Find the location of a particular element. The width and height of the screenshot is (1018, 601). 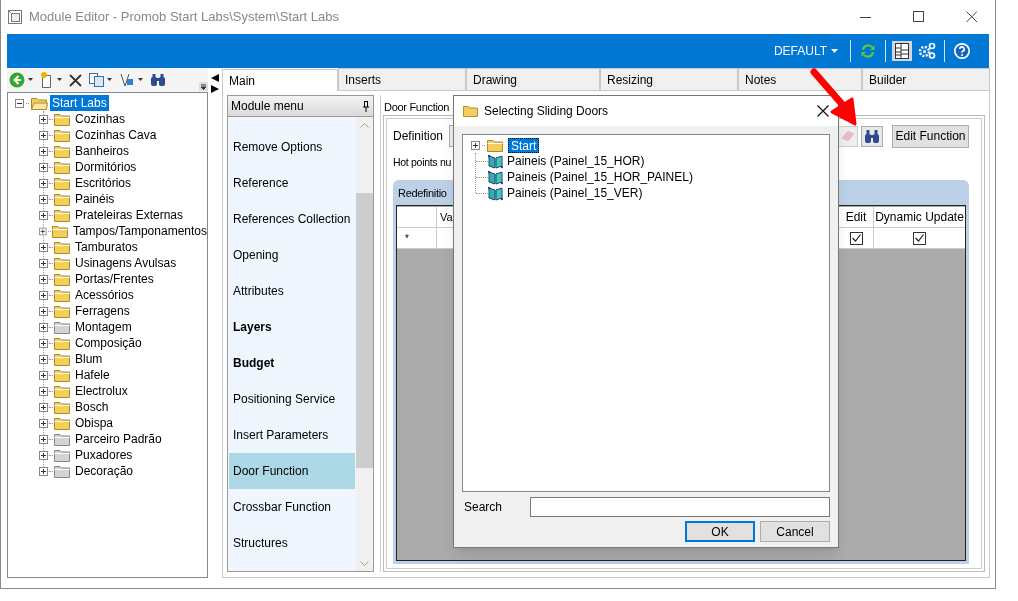

scroll-thumb is located at coordinates (364, 330).